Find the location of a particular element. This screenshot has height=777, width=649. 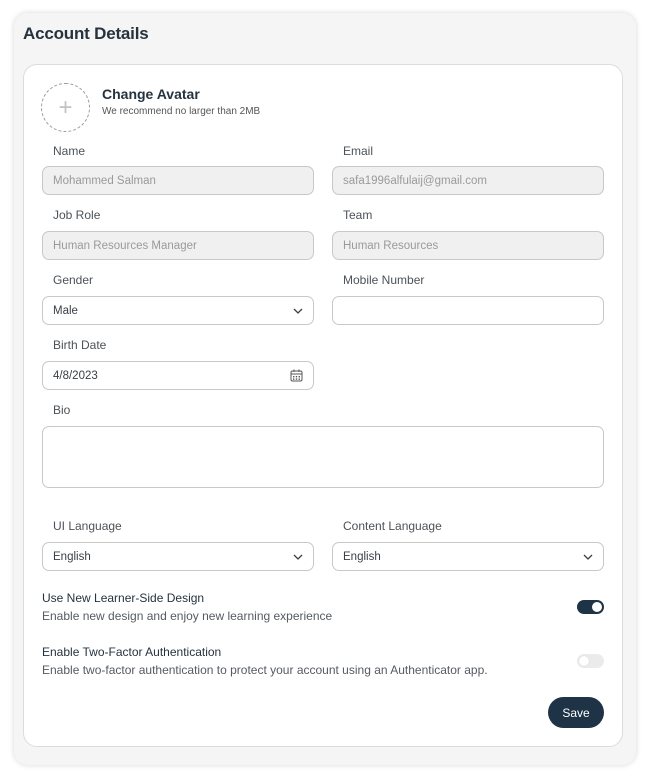

content-language-value: English is located at coordinates (362, 556).